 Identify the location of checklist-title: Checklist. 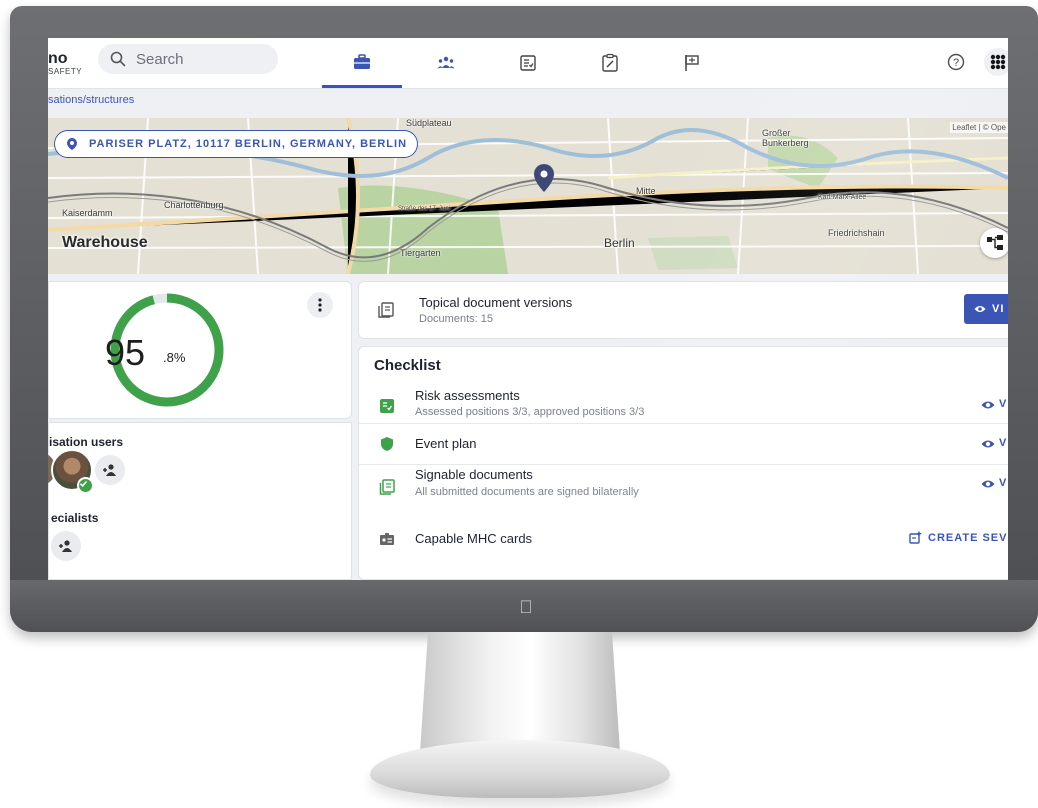
(407, 365).